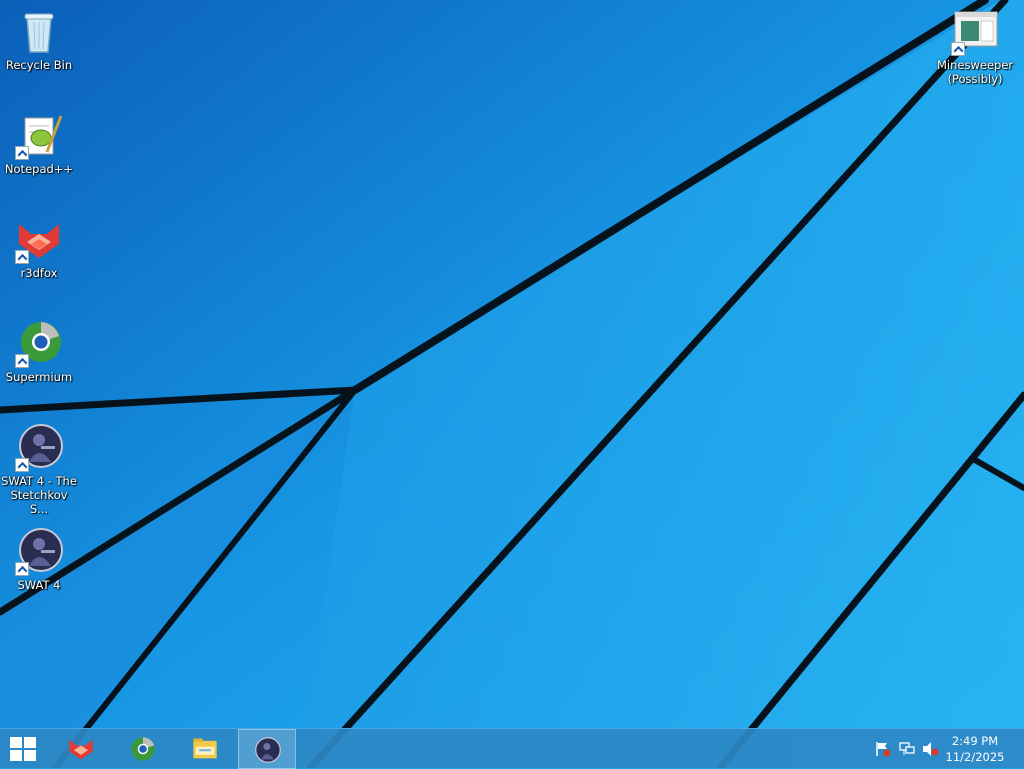 The image size is (1024, 769). I want to click on desktop-icon-minesweeper: Minesweeper (Possibly), so click(975, 47).